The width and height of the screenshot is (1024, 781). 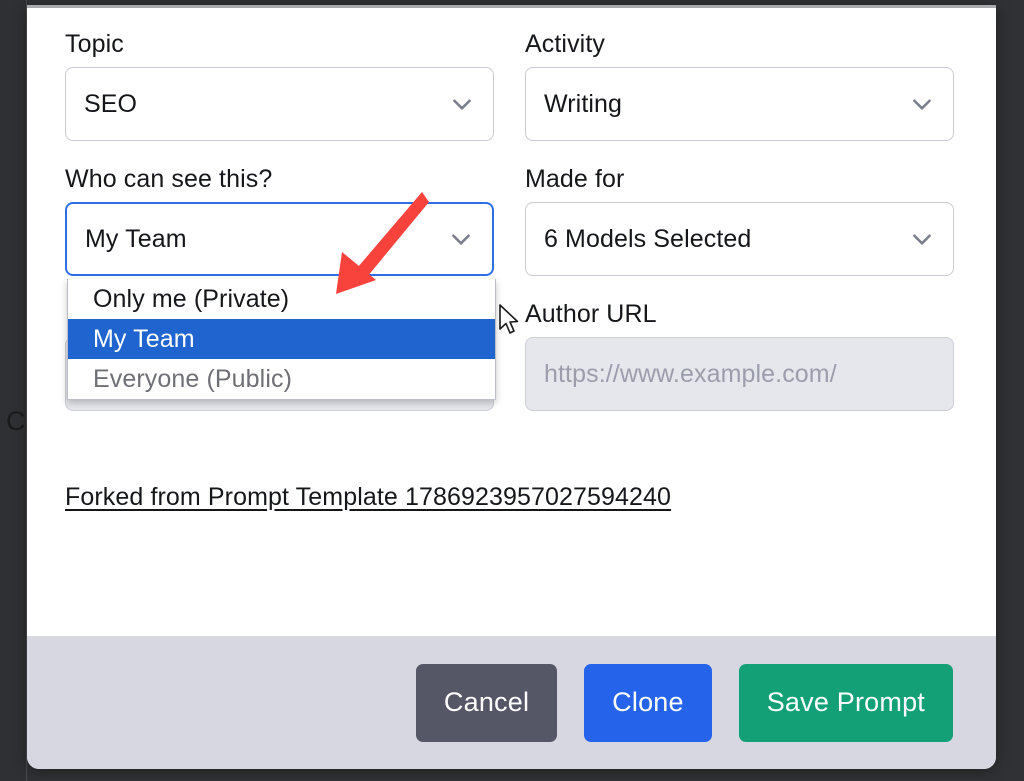 I want to click on save-prompt-button: Save Prompt, so click(x=845, y=702).